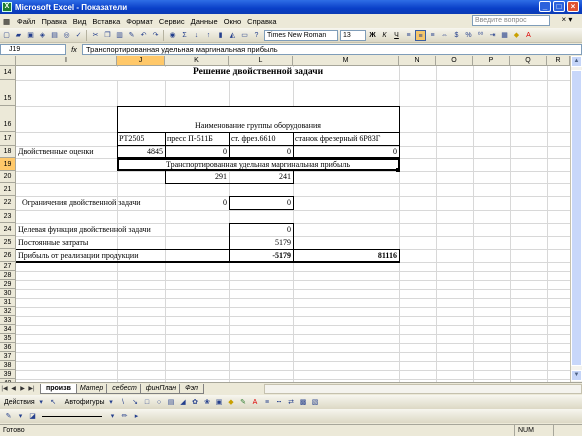  What do you see at coordinates (72, 416) in the screenshot?
I see `line-weight-select` at bounding box center [72, 416].